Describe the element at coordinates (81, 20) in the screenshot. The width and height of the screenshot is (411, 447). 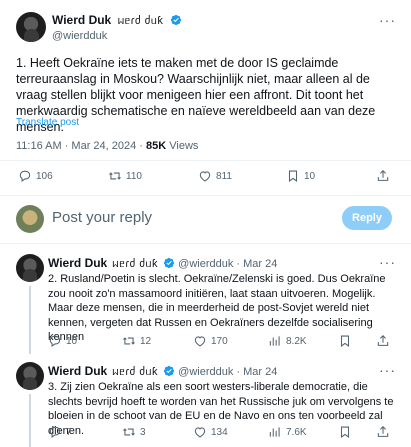
I see `author-name: Wierd Duk` at that location.